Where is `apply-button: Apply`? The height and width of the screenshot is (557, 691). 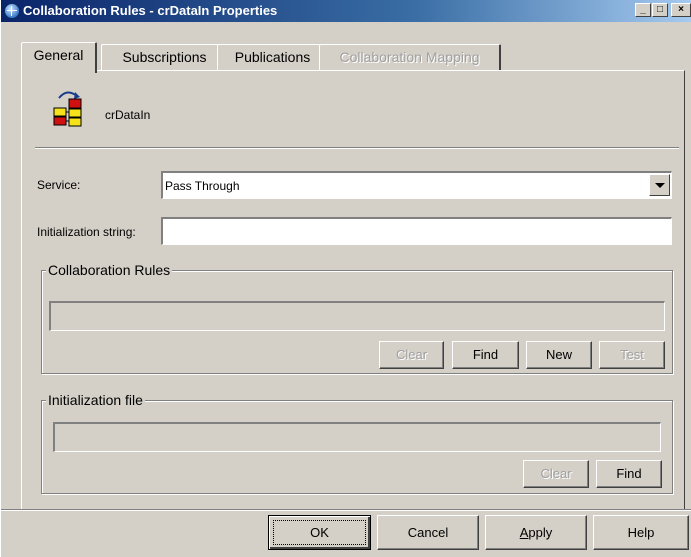
apply-button: Apply is located at coordinates (536, 532).